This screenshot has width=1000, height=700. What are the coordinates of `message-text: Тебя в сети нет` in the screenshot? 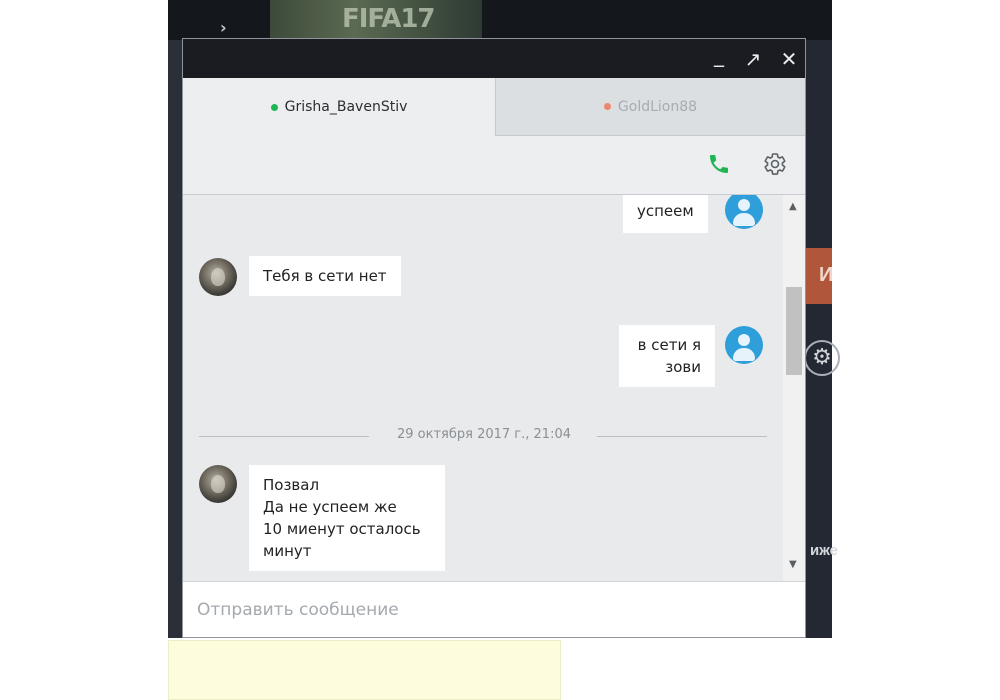 It's located at (325, 276).